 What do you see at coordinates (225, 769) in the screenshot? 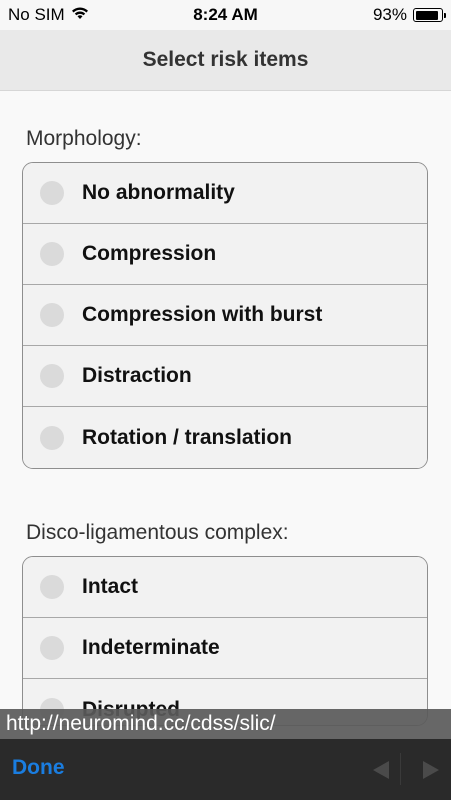
I see `browser-toolbar: Done` at bounding box center [225, 769].